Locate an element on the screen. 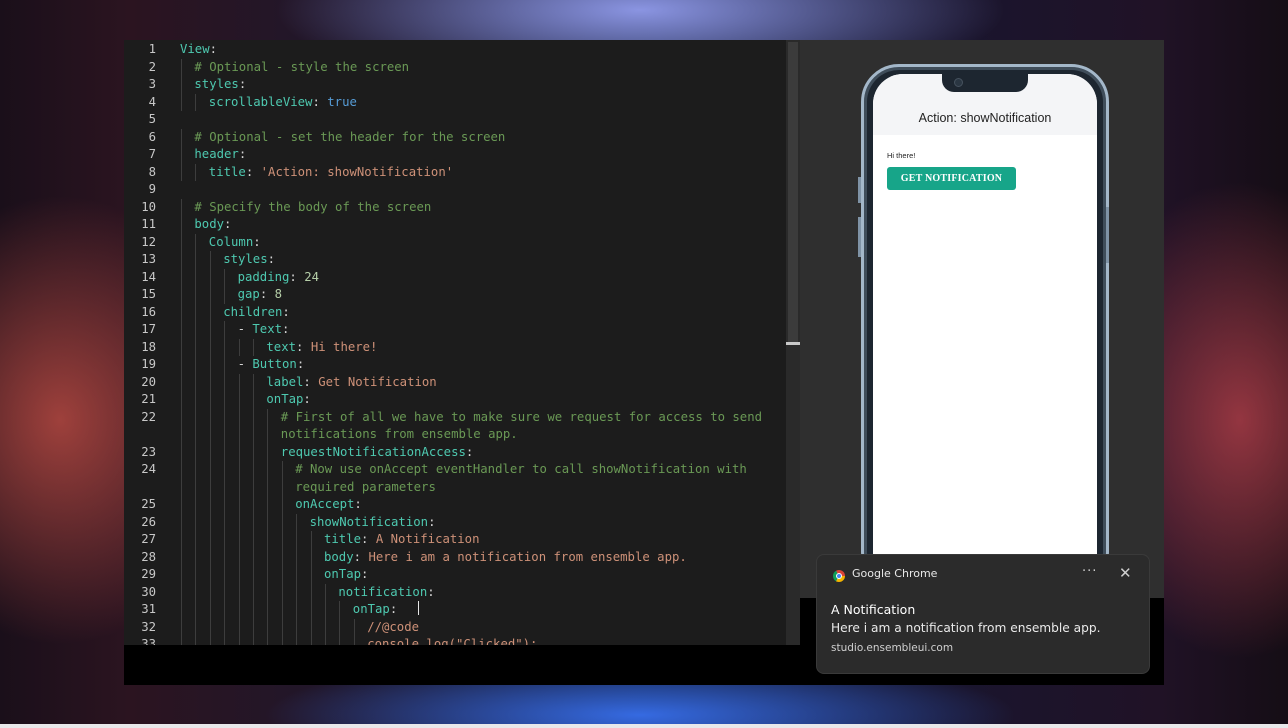 This screenshot has width=1288, height=728. text-cursor is located at coordinates (419, 608).